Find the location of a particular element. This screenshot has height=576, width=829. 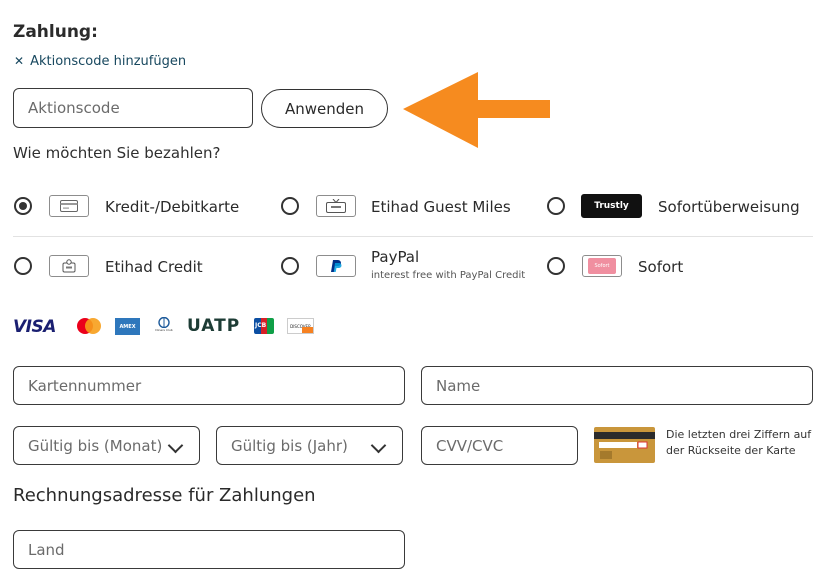

payment-question: Wie möchten Sie bezahlen? is located at coordinates (117, 153).